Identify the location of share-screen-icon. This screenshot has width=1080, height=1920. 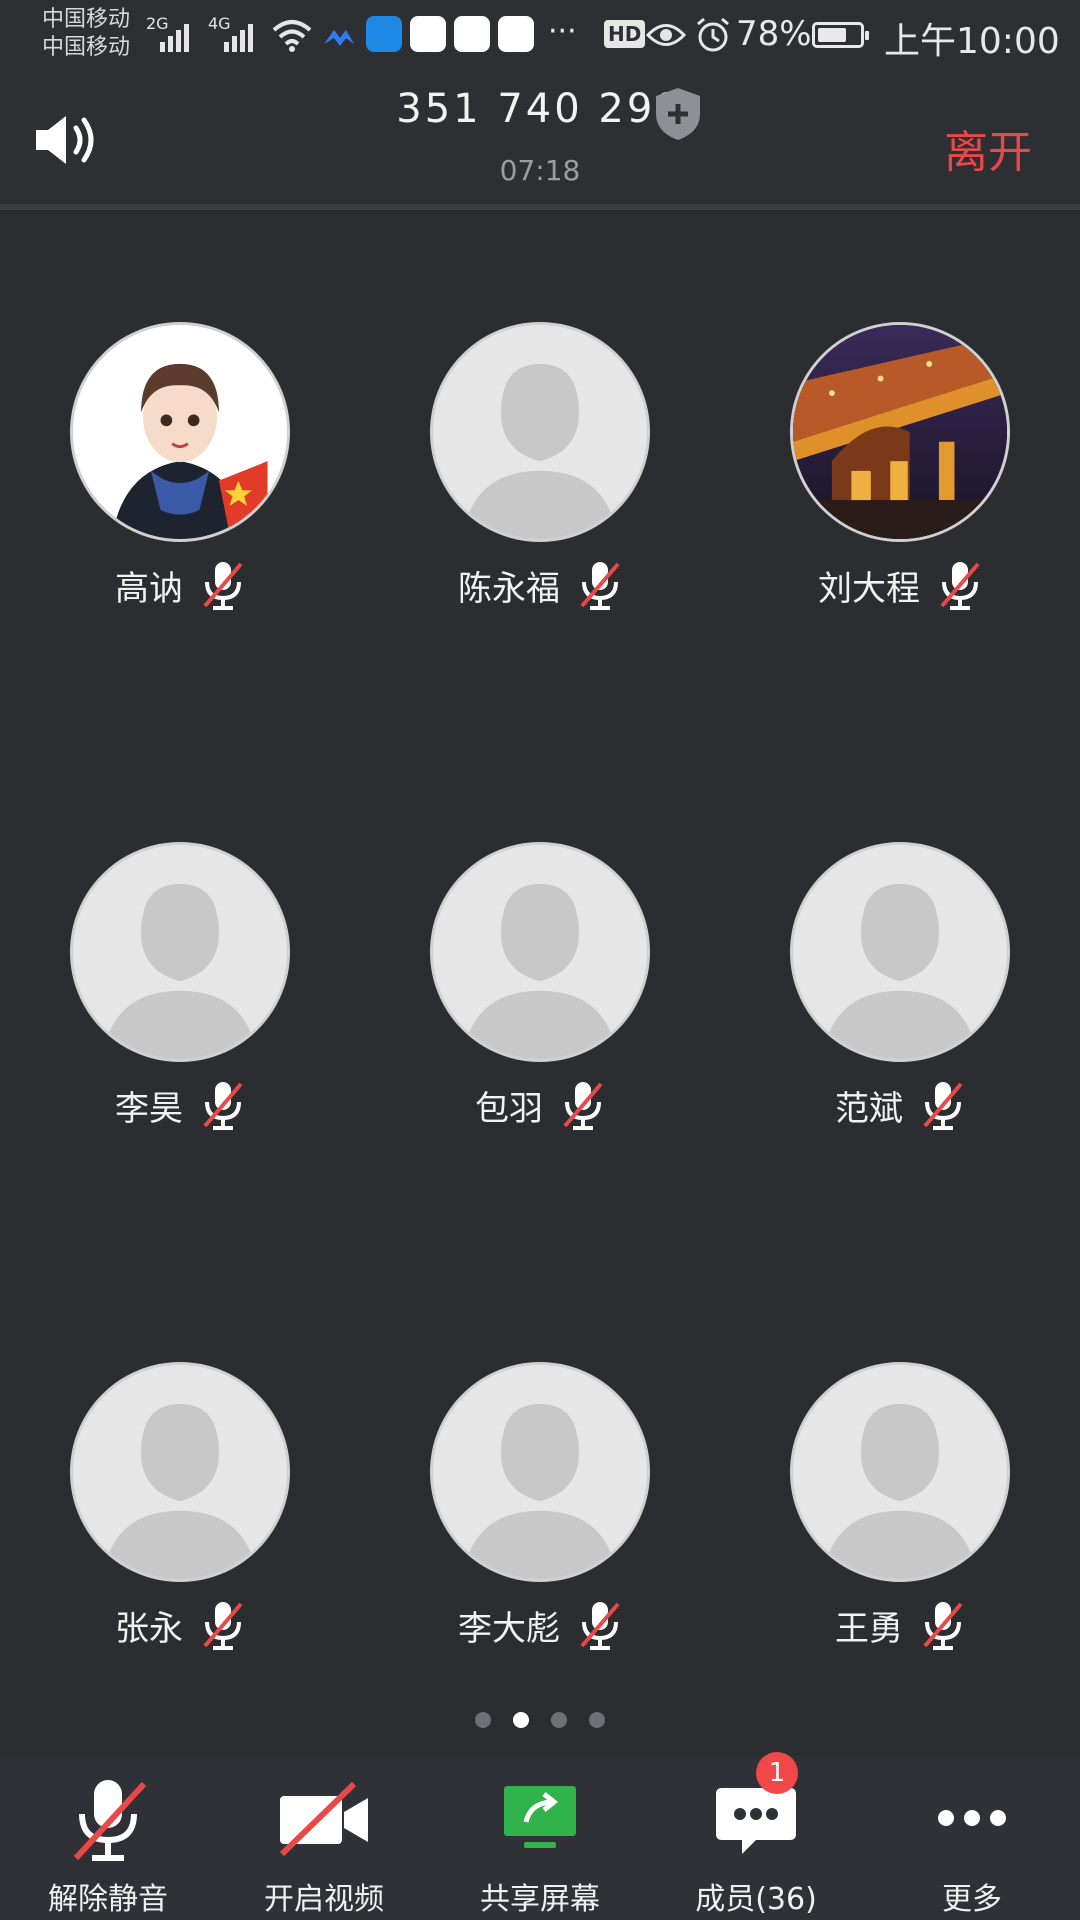
(540, 1817).